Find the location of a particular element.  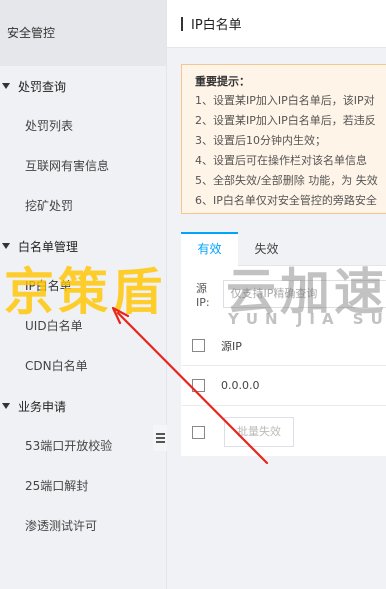

table-footer: 批量失效 is located at coordinates (283, 432).